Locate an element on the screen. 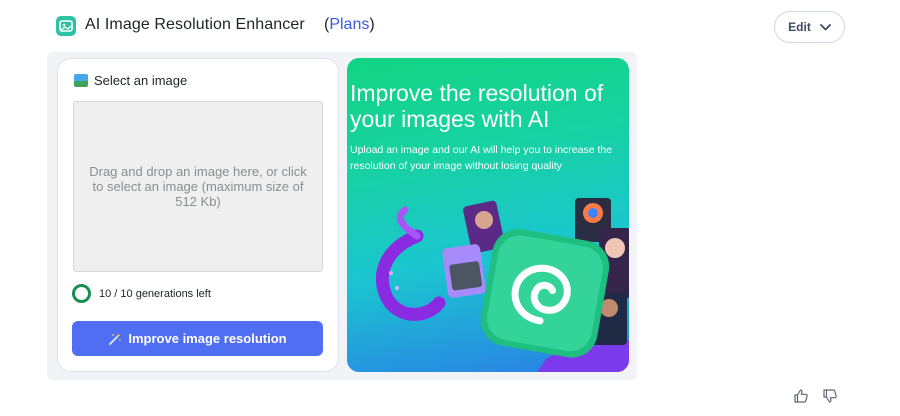  select-image-label: Select an image is located at coordinates (130, 80).